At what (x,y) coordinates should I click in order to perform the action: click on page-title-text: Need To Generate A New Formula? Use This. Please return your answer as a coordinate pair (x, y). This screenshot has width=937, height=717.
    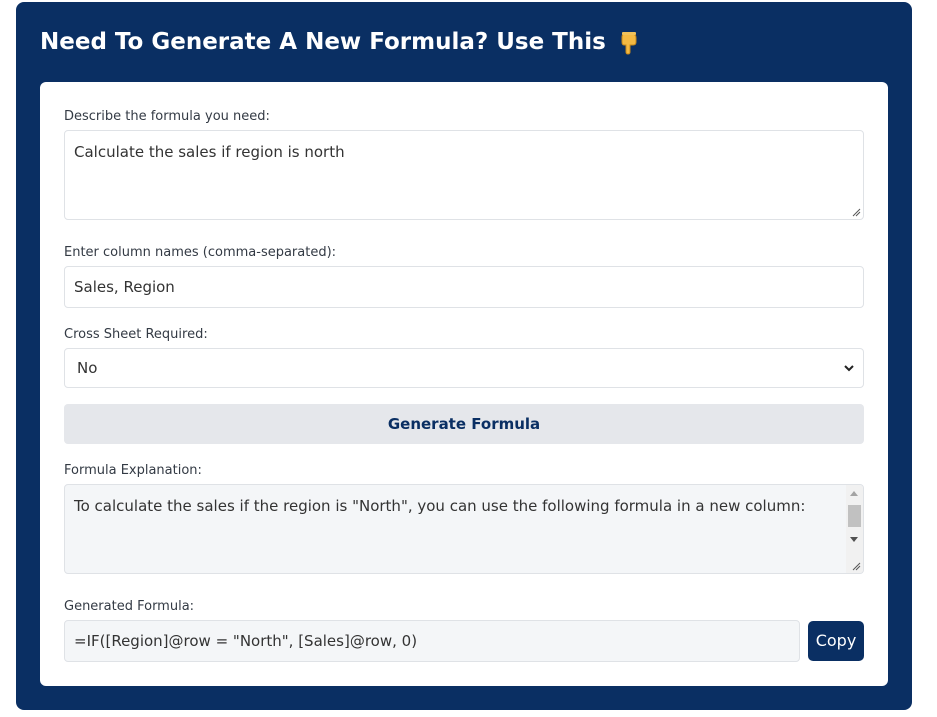
    Looking at the image, I should click on (323, 42).